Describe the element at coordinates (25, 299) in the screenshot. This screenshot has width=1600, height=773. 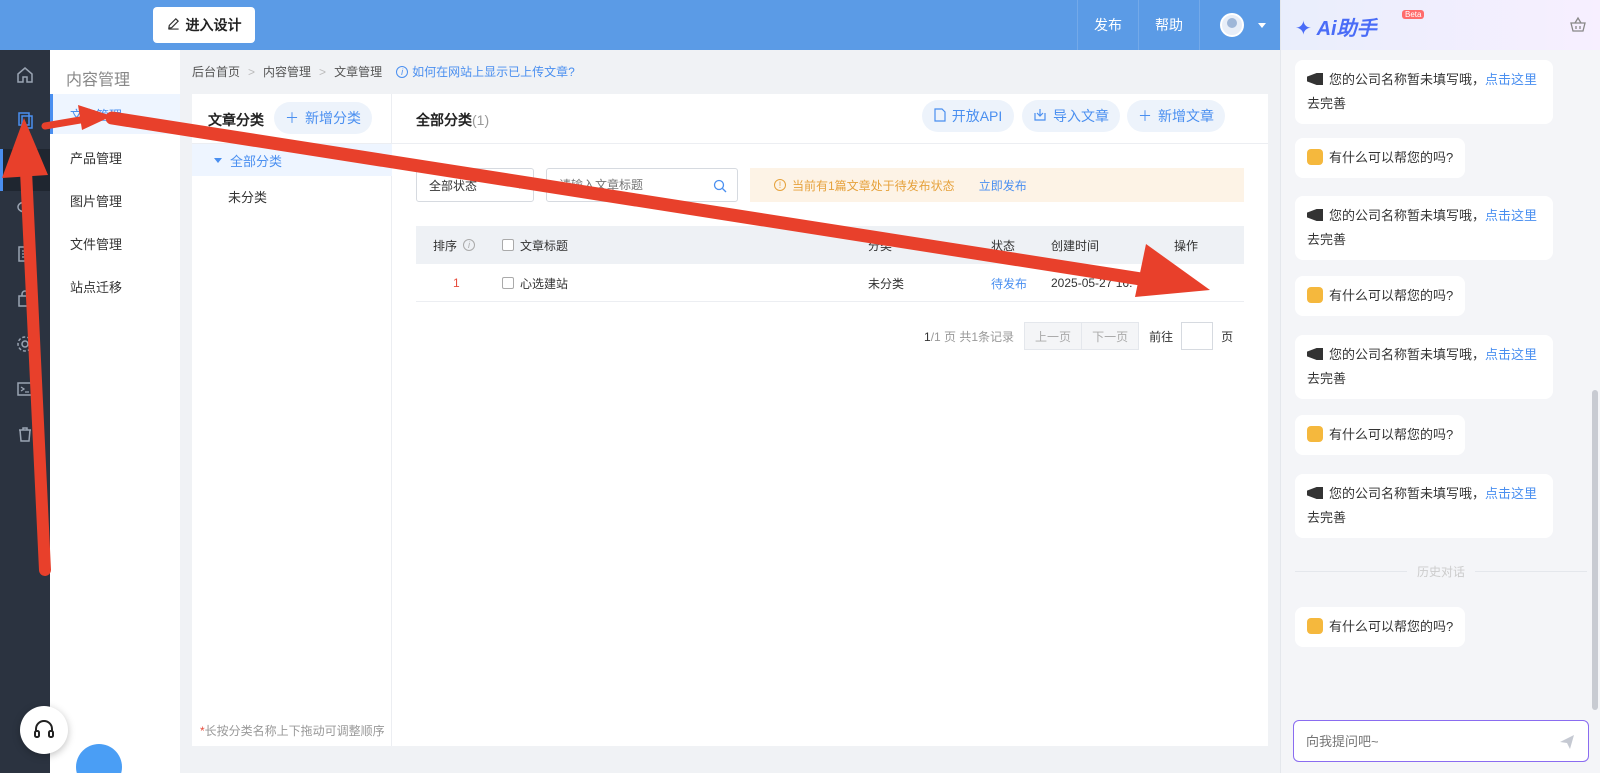
I see `bag-icon` at that location.